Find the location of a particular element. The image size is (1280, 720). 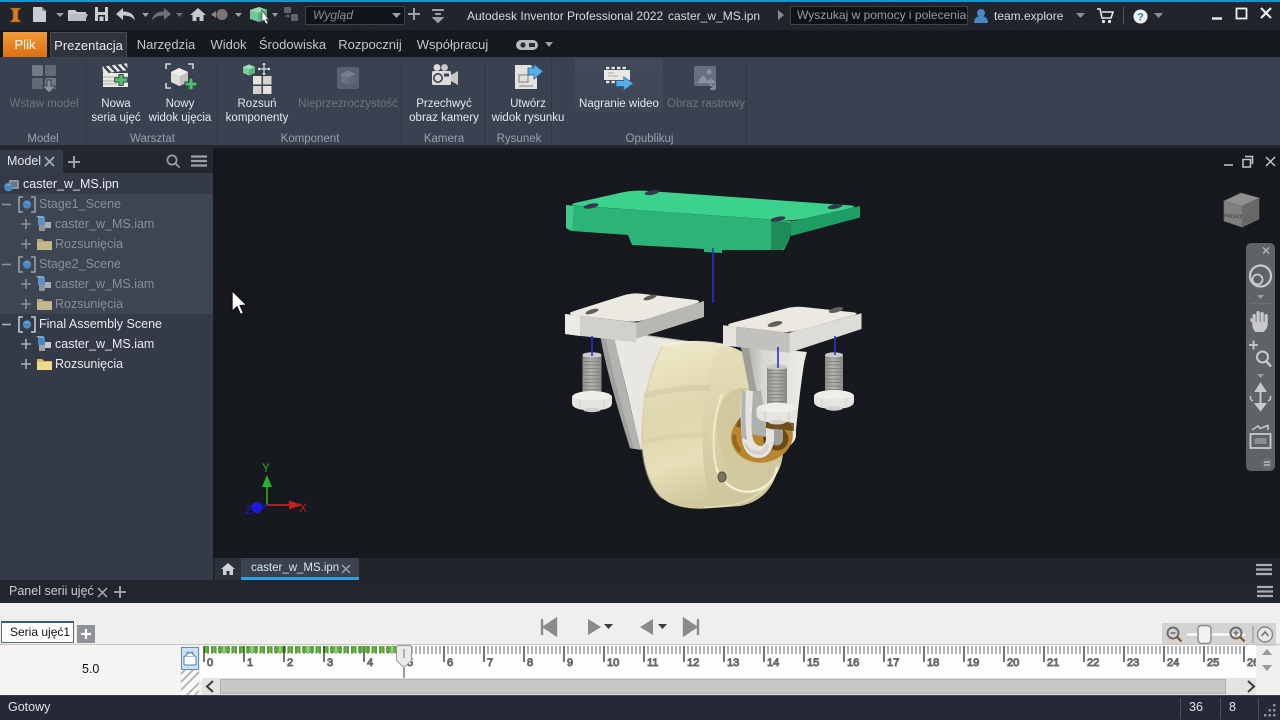

svg-text: 20 is located at coordinates (1013, 663).